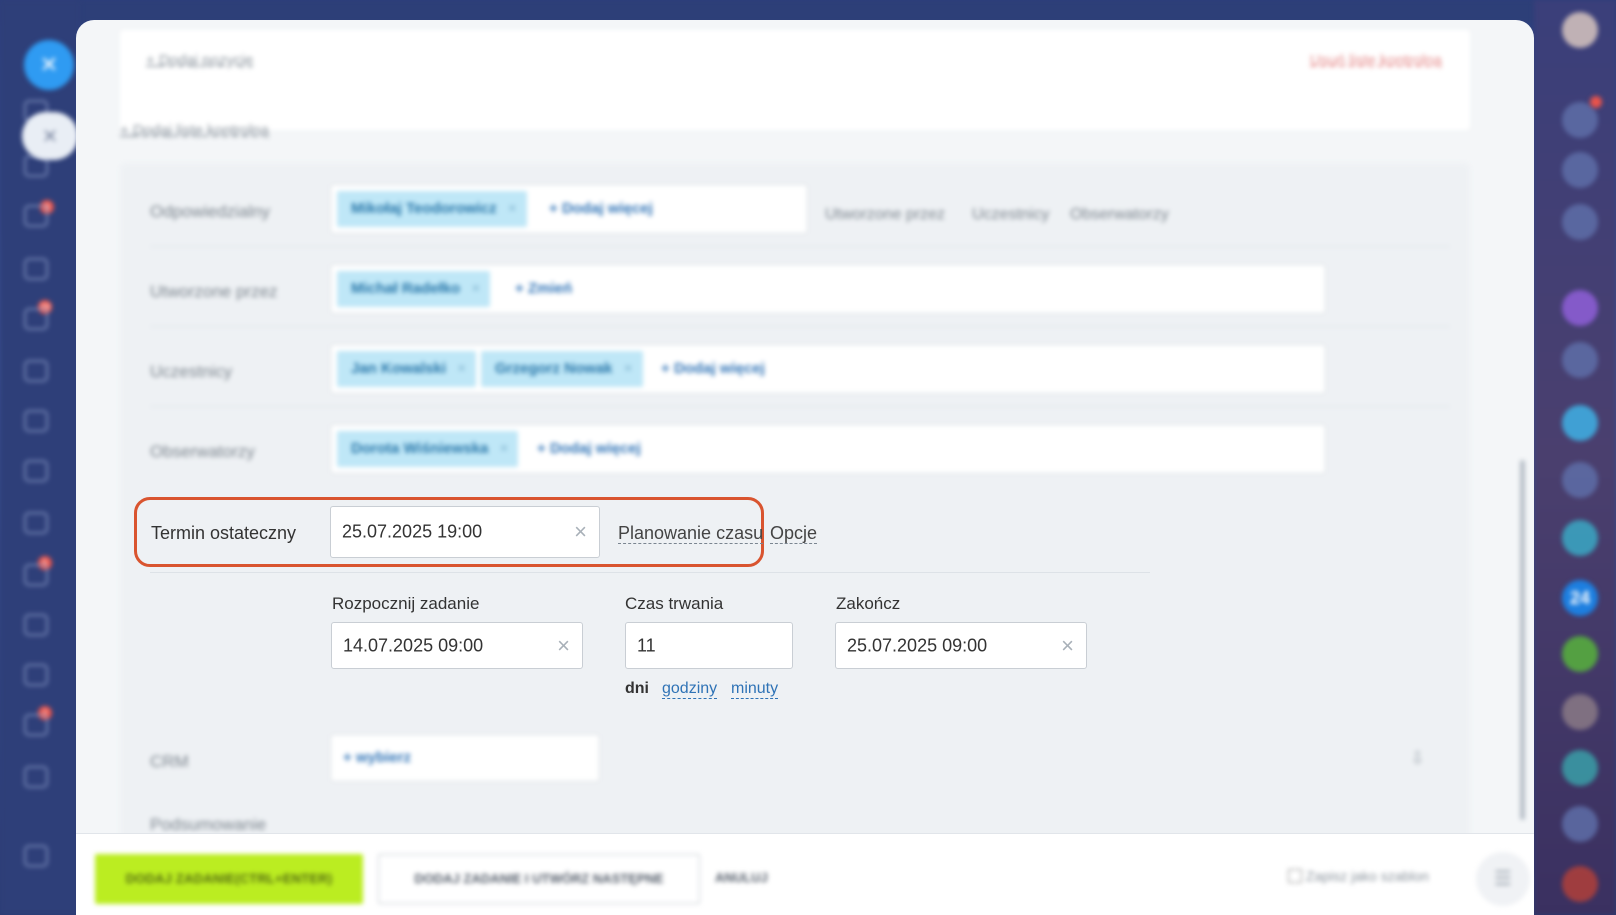 The image size is (1616, 915). Describe the element at coordinates (1417, 758) in the screenshot. I see `pin-icon: ⇩` at that location.